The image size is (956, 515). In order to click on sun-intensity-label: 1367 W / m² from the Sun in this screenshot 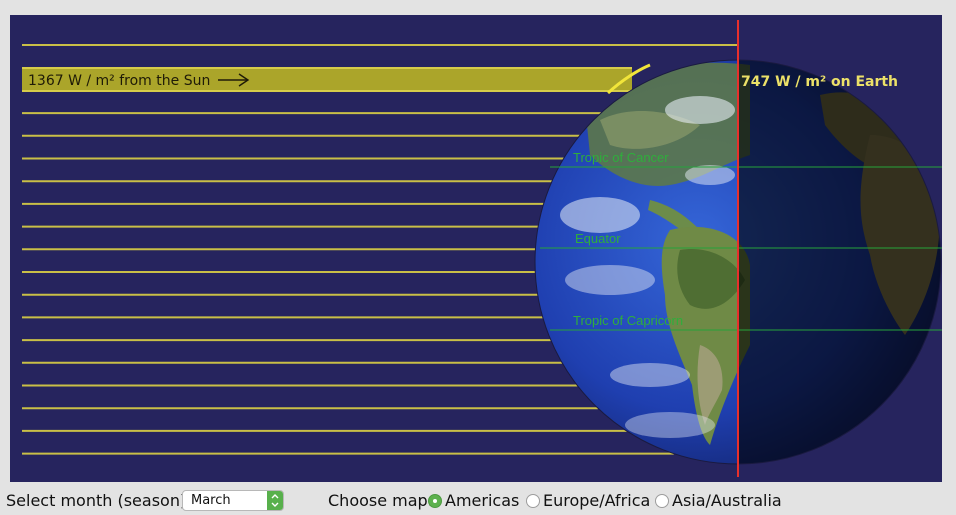, I will do `click(119, 81)`.